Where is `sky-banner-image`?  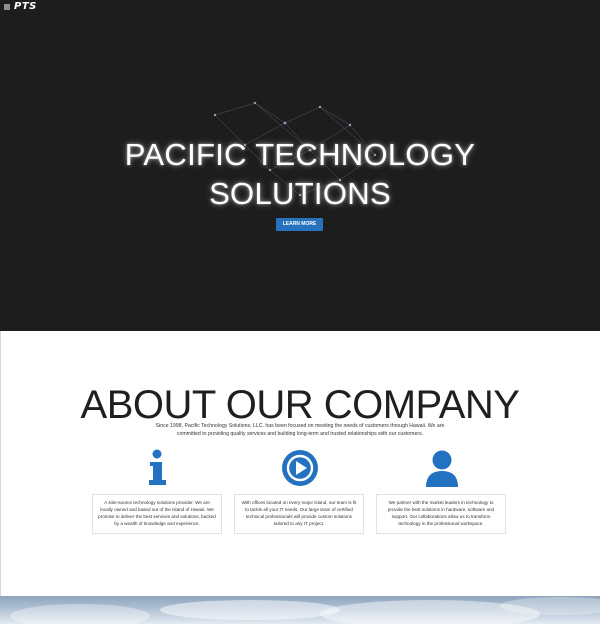
sky-banner-image is located at coordinates (300, 610).